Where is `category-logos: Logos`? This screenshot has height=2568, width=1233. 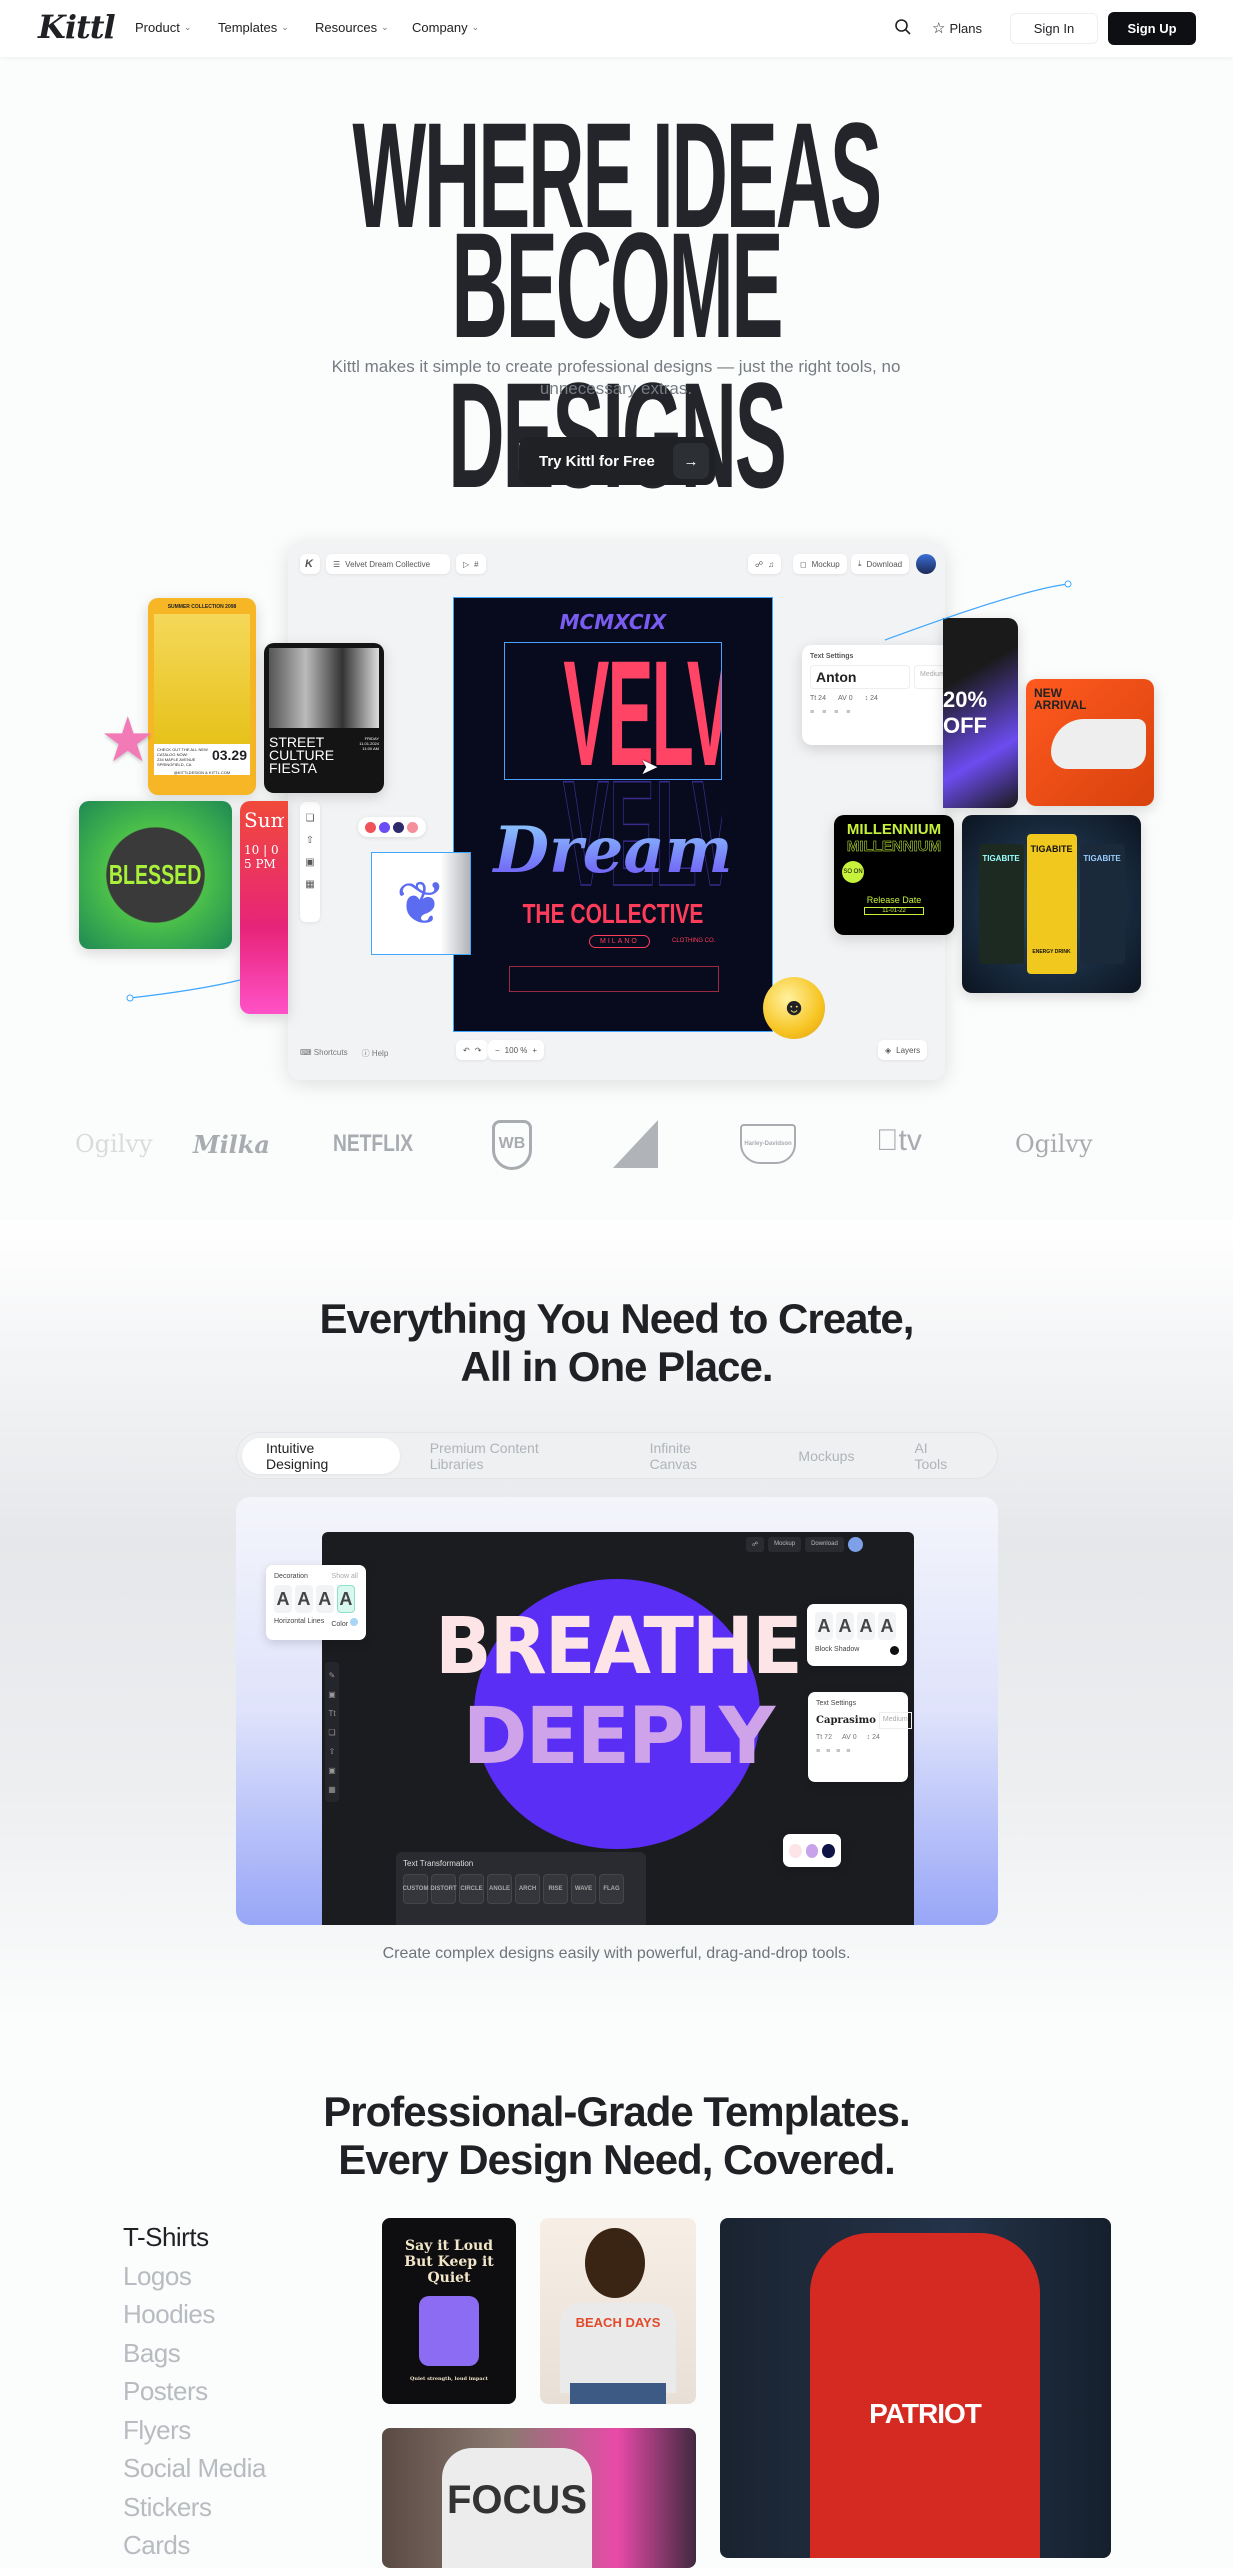
category-logos: Logos is located at coordinates (157, 2276).